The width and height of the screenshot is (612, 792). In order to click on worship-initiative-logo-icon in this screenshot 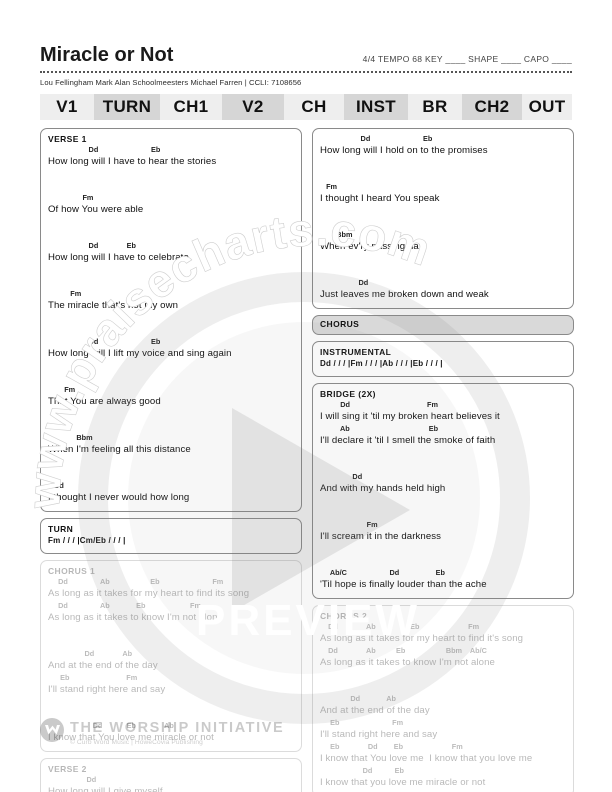, I will do `click(52, 730)`.